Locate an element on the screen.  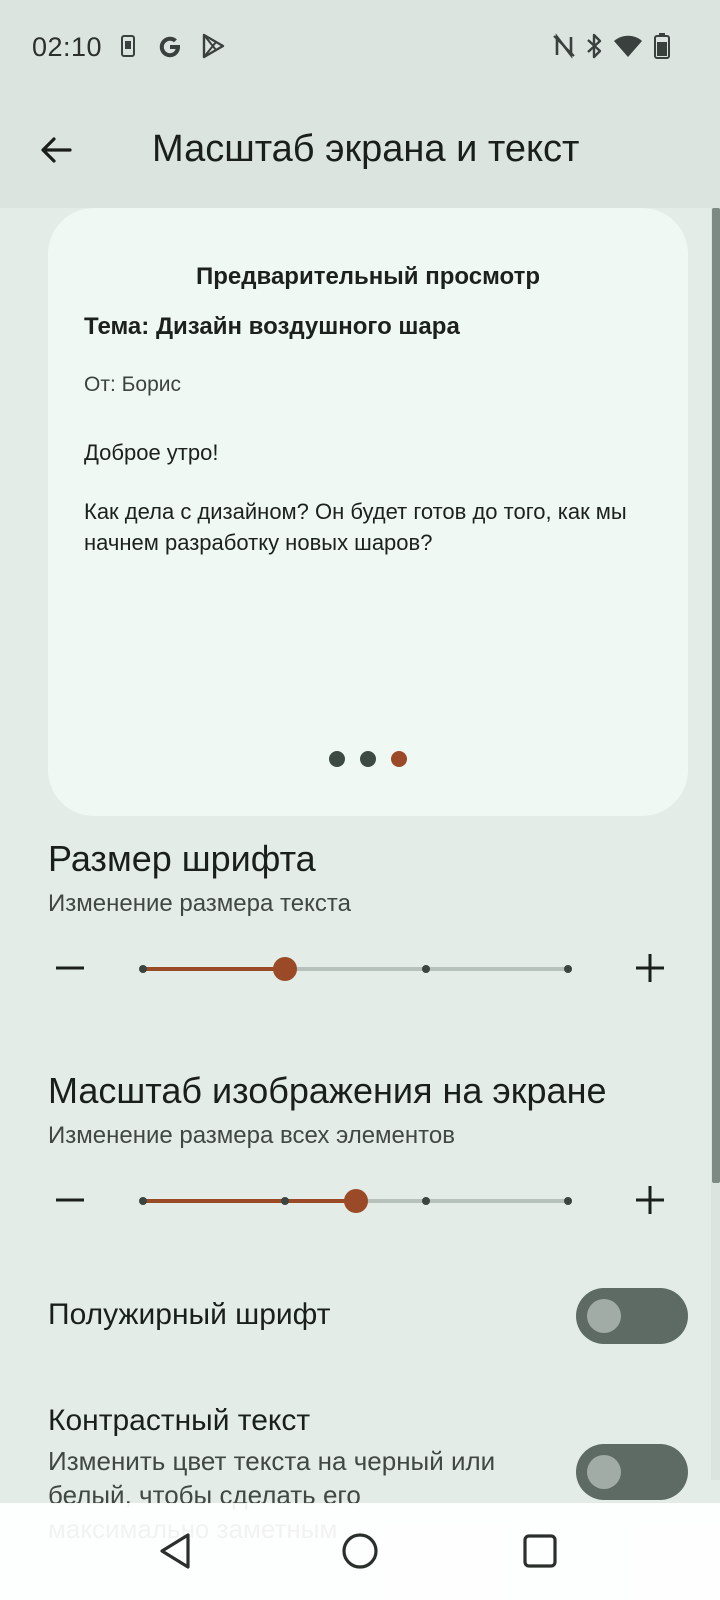
display-size-title: Масштаб изображения на экране is located at coordinates (327, 1090).